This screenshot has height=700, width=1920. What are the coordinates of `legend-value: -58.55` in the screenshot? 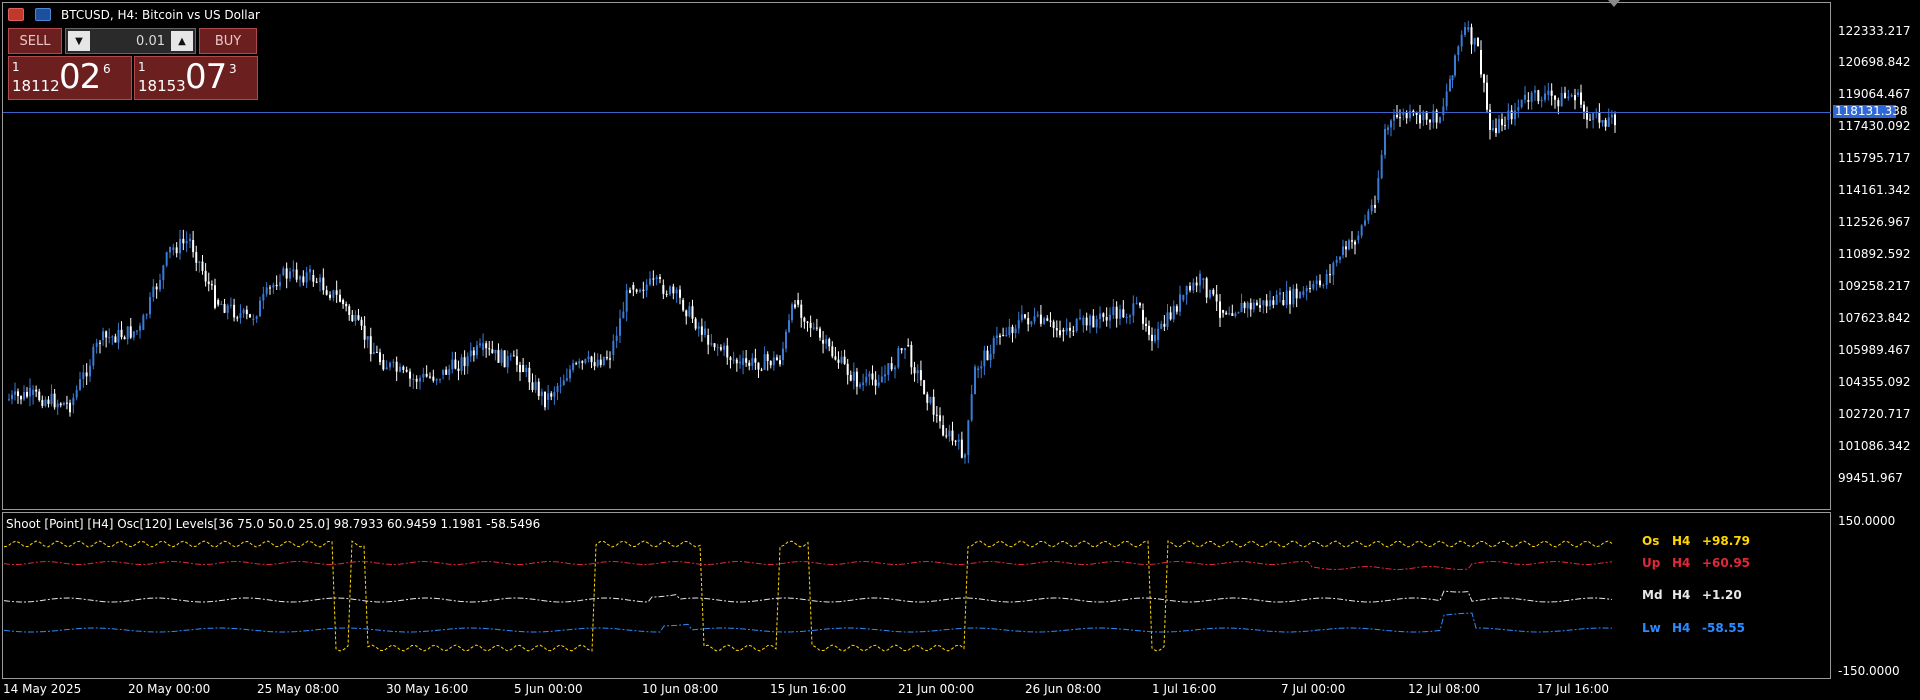 It's located at (1723, 628).